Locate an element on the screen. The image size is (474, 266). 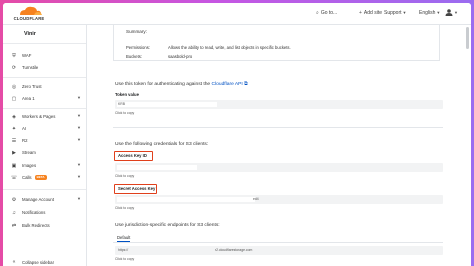
r2-icon: ☰ is located at coordinates (14, 140).